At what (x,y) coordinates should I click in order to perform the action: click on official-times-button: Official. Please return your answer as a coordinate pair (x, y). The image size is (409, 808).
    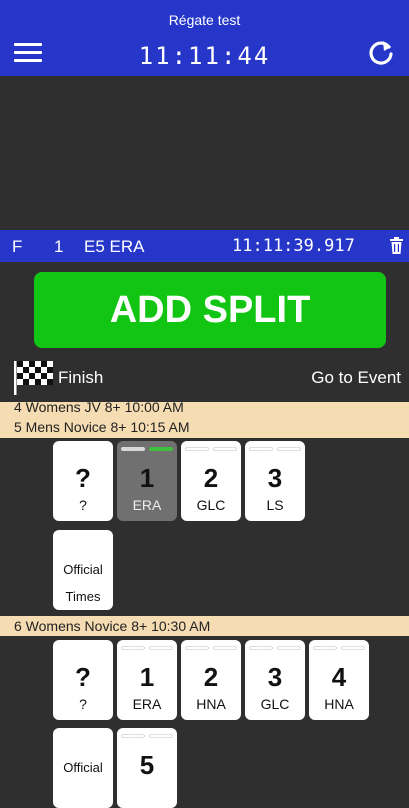
    Looking at the image, I should click on (83, 768).